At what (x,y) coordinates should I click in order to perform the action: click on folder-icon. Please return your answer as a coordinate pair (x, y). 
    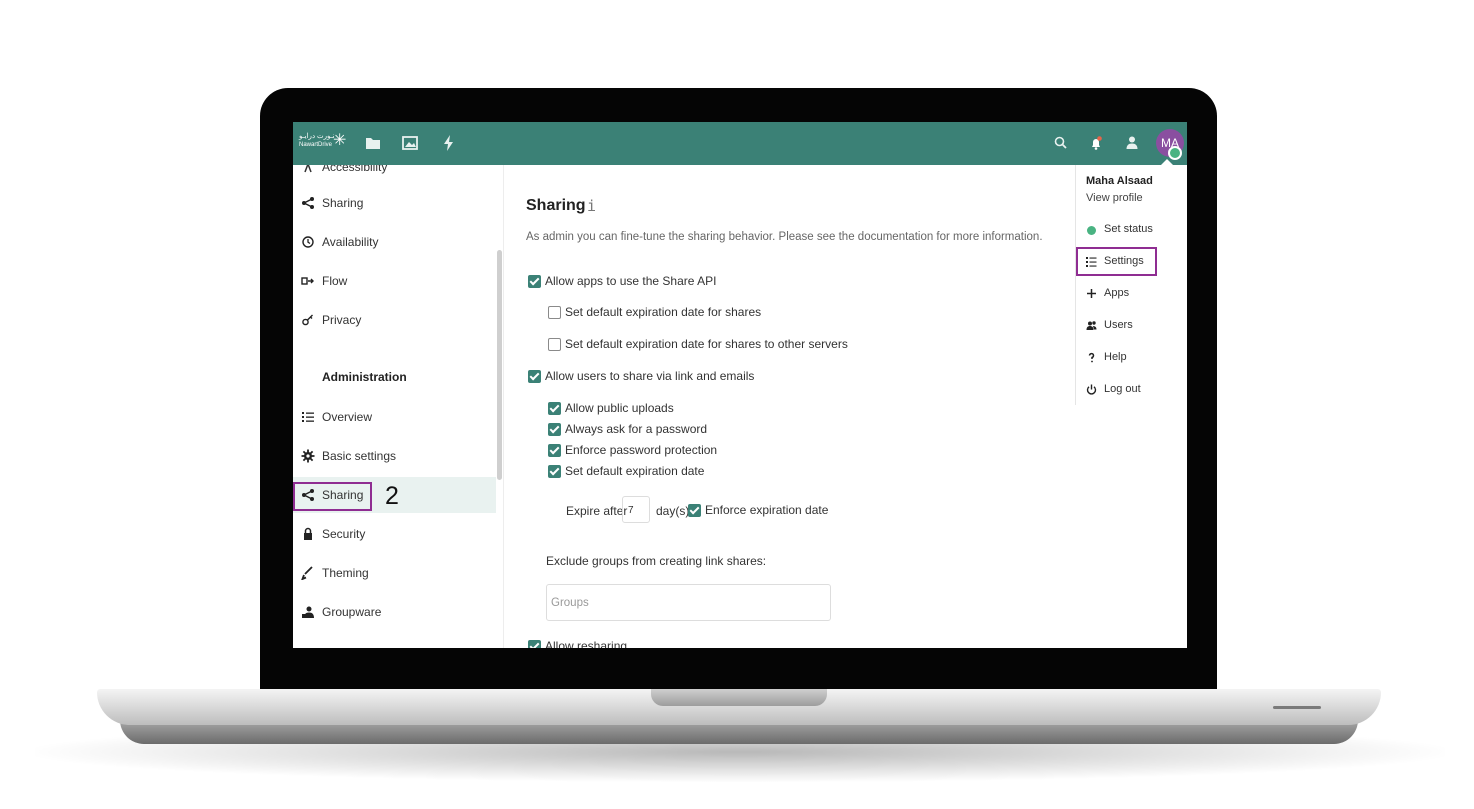
    Looking at the image, I should click on (373, 143).